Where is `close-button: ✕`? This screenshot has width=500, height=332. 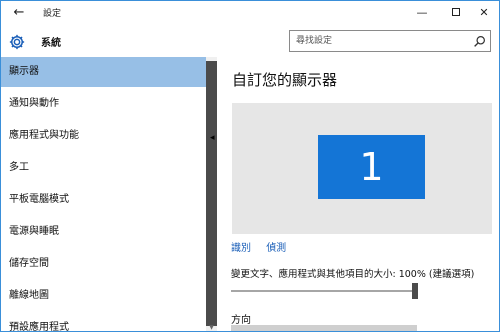 close-button: ✕ is located at coordinates (484, 13).